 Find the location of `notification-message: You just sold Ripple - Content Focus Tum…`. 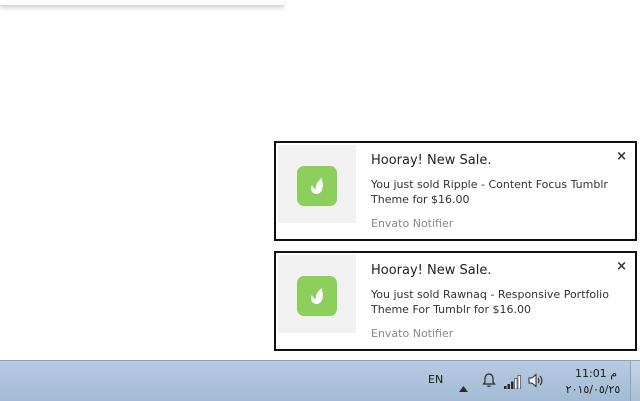

notification-message: You just sold Ripple - Content Focus Tum… is located at coordinates (489, 192).